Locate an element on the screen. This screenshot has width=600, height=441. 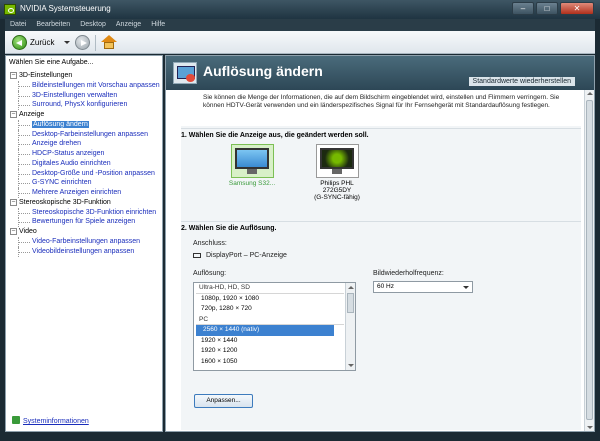
tree-item: Video-Farbeinstellungen anpassen is located at coordinates (85, 241).